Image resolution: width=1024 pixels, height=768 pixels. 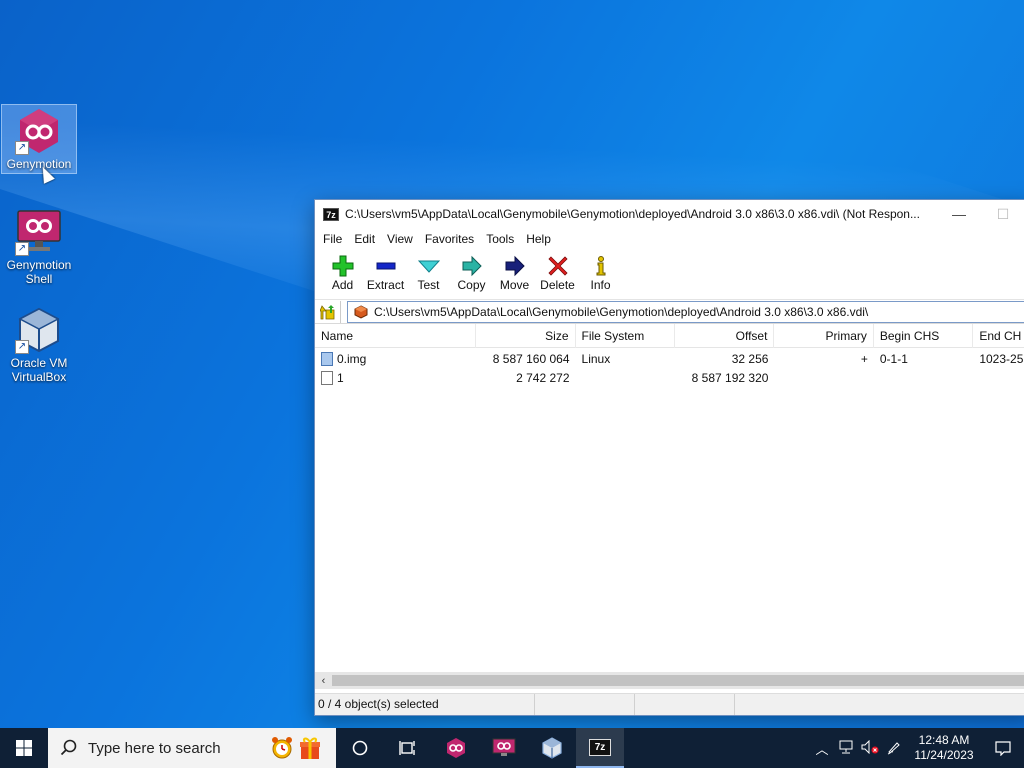 I want to click on scroll-left-icon: ‹, so click(x=323, y=681).